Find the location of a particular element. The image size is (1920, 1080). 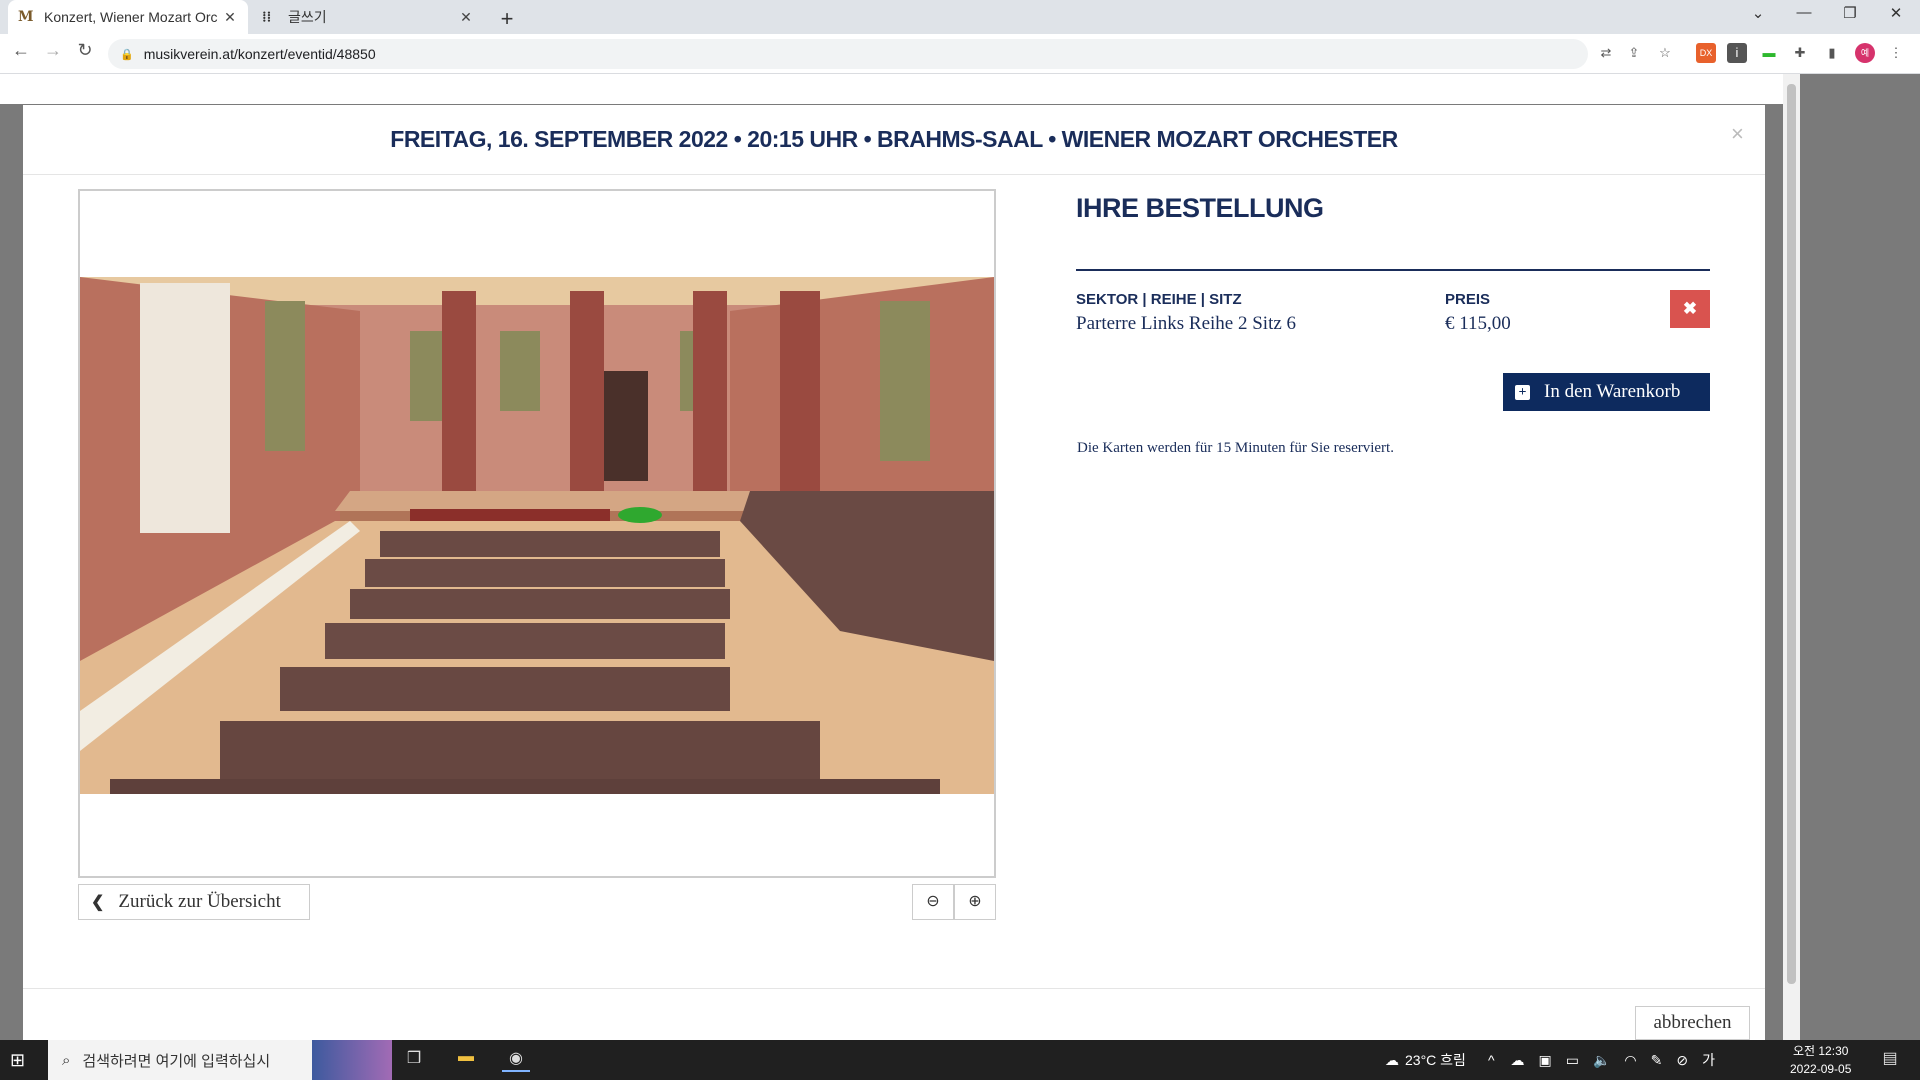

translate-icon: ⇄ is located at coordinates (1606, 53).